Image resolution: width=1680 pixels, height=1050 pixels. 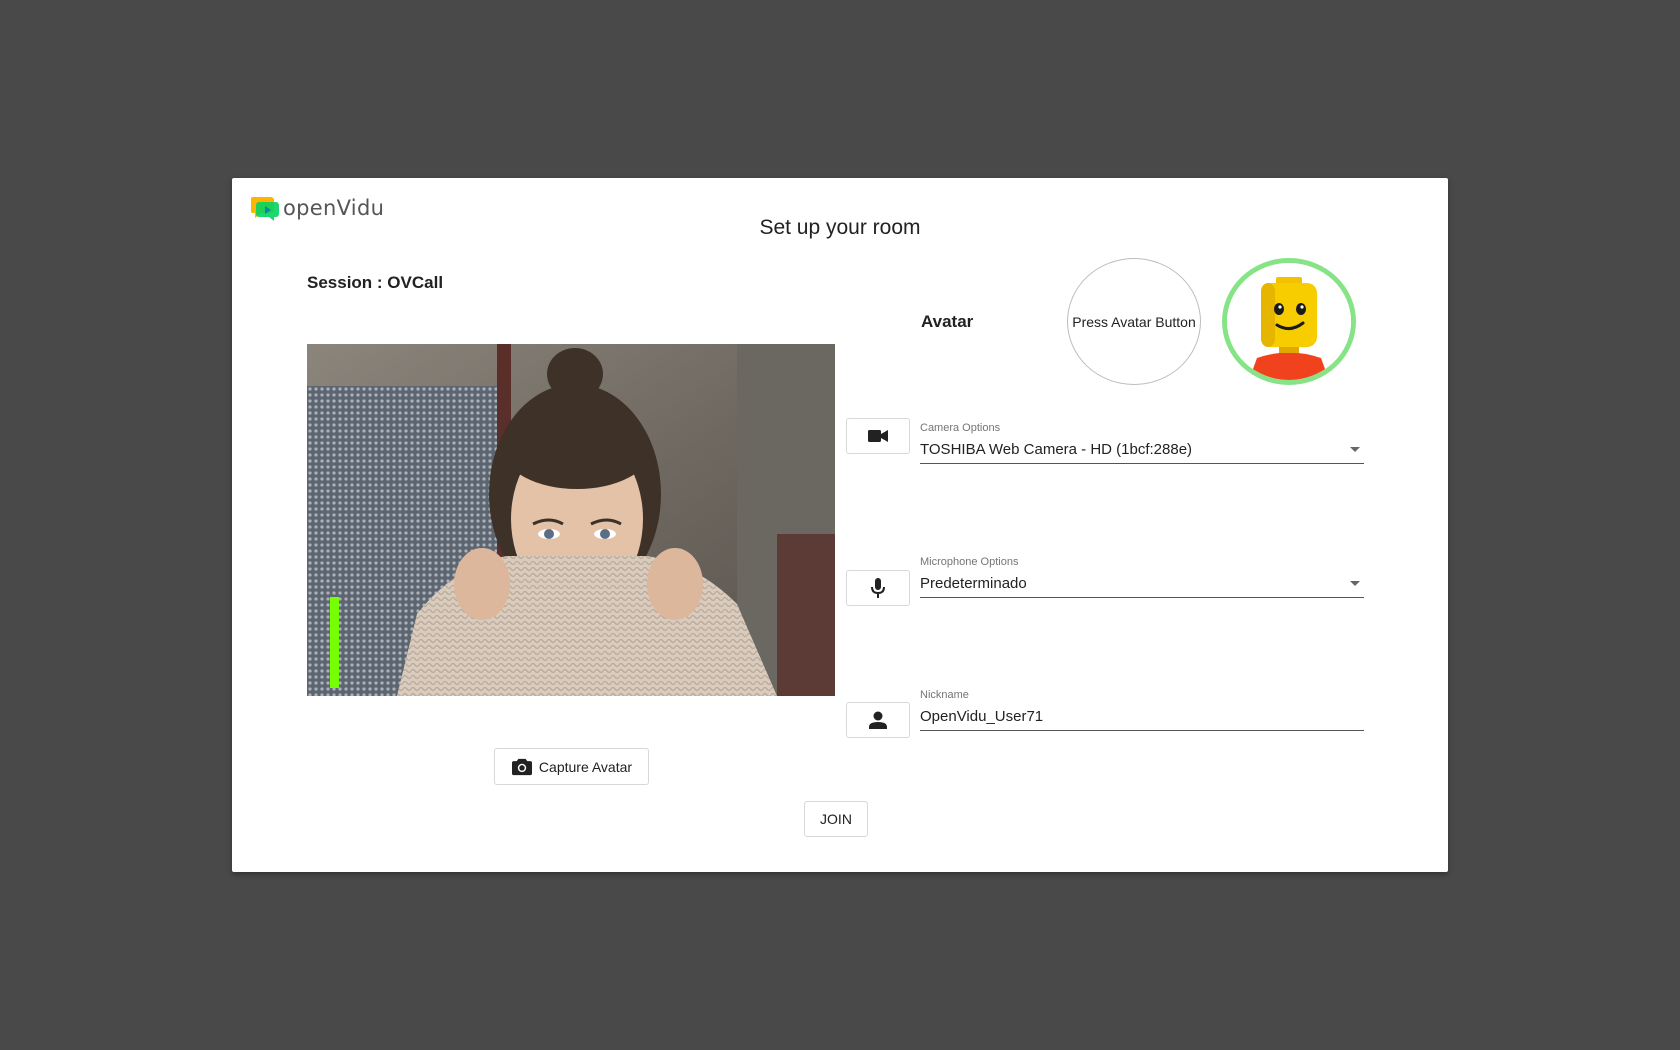 What do you see at coordinates (585, 766) in the screenshot?
I see `capture-avatar-label: Capture Avatar` at bounding box center [585, 766].